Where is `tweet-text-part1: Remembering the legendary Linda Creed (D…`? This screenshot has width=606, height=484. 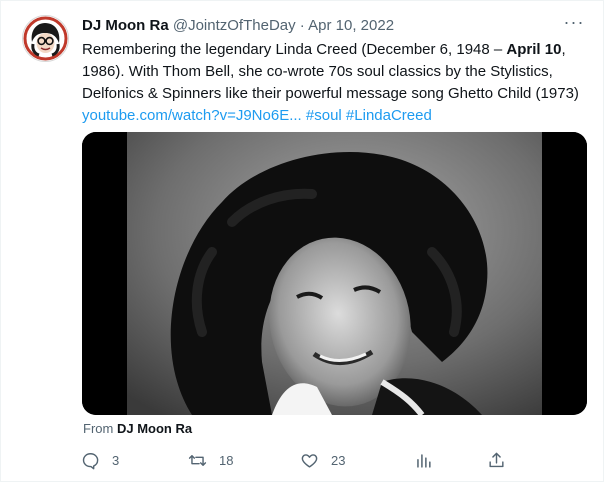
tweet-text-part1: Remembering the legendary Linda Creed (D… is located at coordinates (294, 49).